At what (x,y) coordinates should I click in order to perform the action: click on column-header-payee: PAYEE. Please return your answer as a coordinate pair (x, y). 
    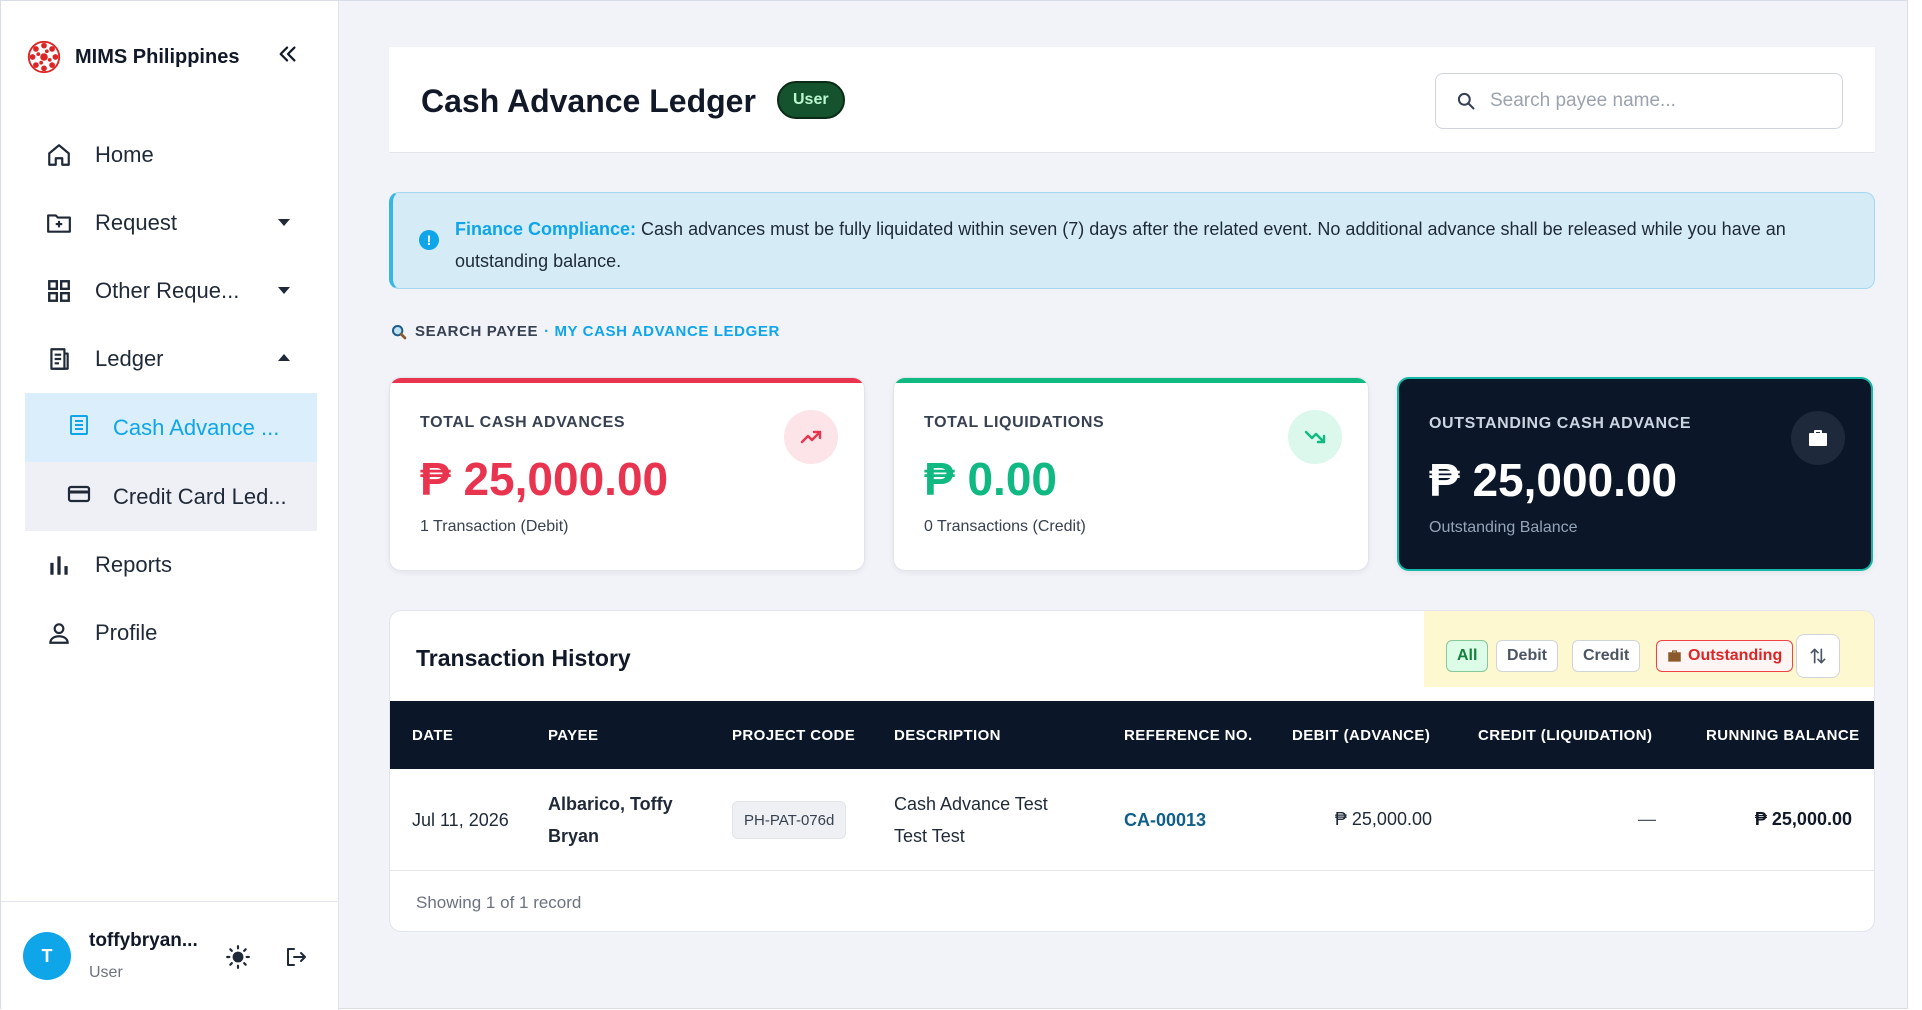
    Looking at the image, I should click on (573, 735).